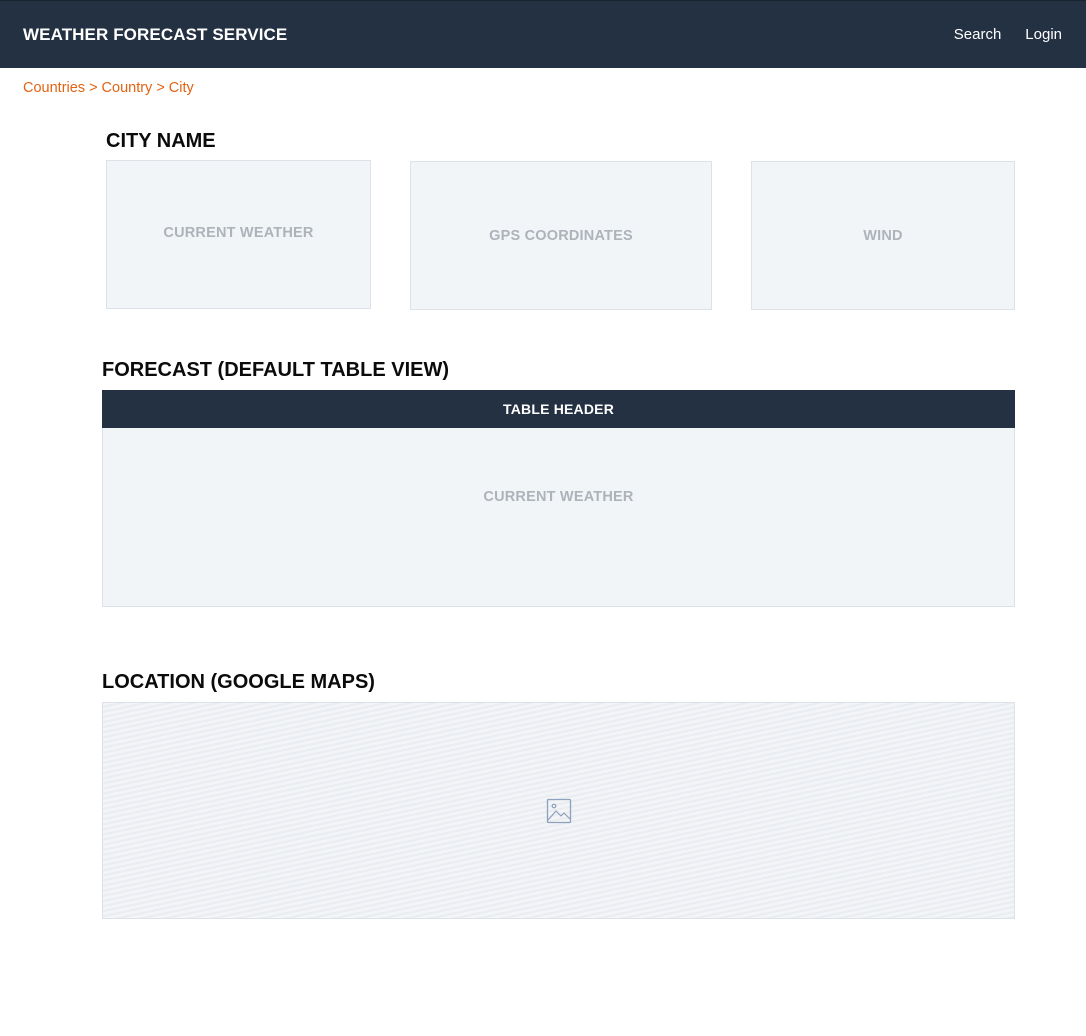  I want to click on forecast-table-header: TABLE HEADER, so click(558, 409).